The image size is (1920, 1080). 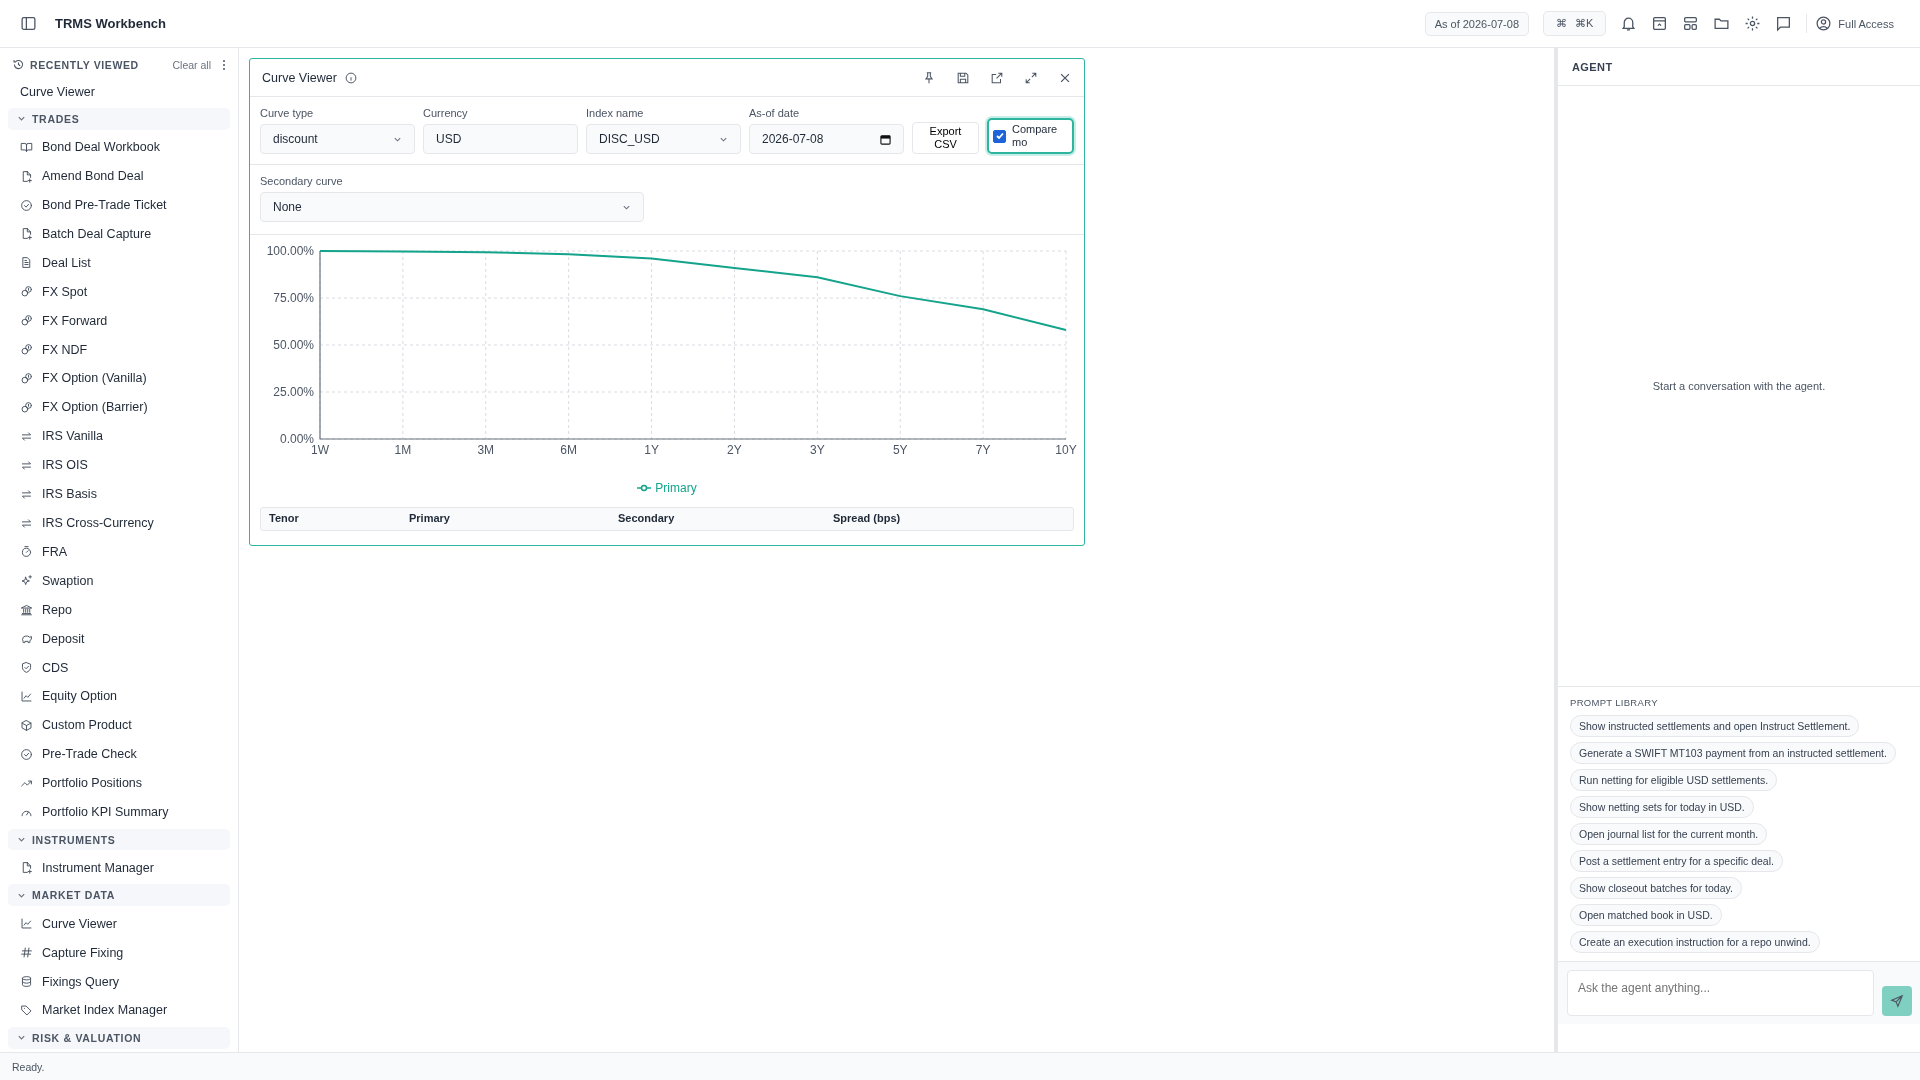 I want to click on nav-item: Bond Deal Workbook, so click(x=119, y=147).